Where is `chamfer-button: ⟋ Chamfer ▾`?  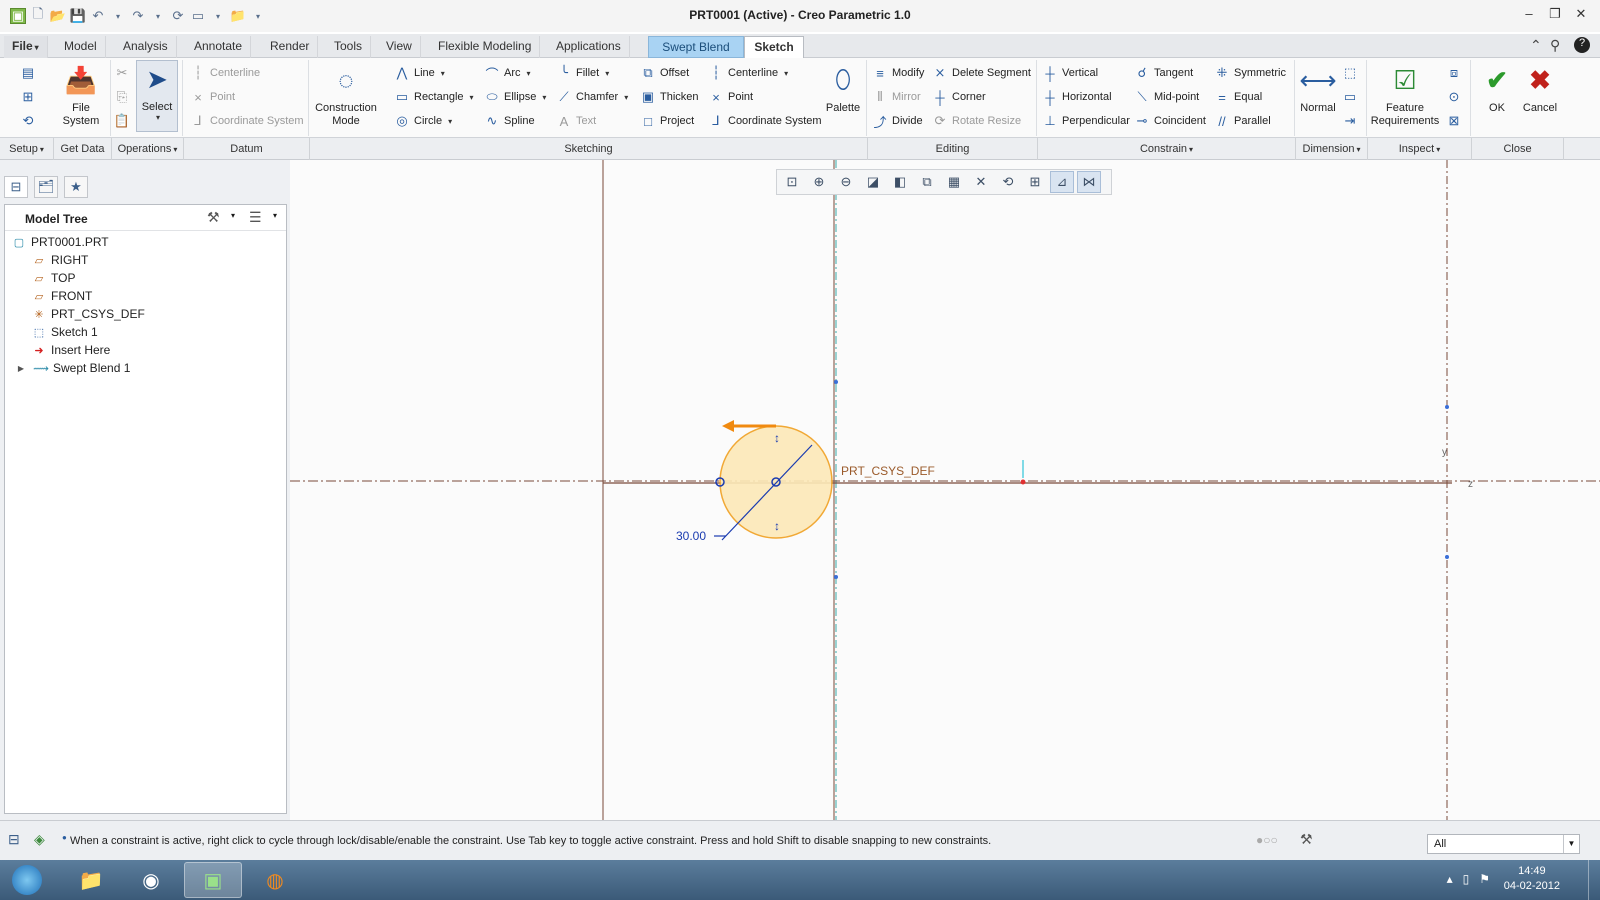
chamfer-button: ⟋ Chamfer ▾ is located at coordinates (592, 97).